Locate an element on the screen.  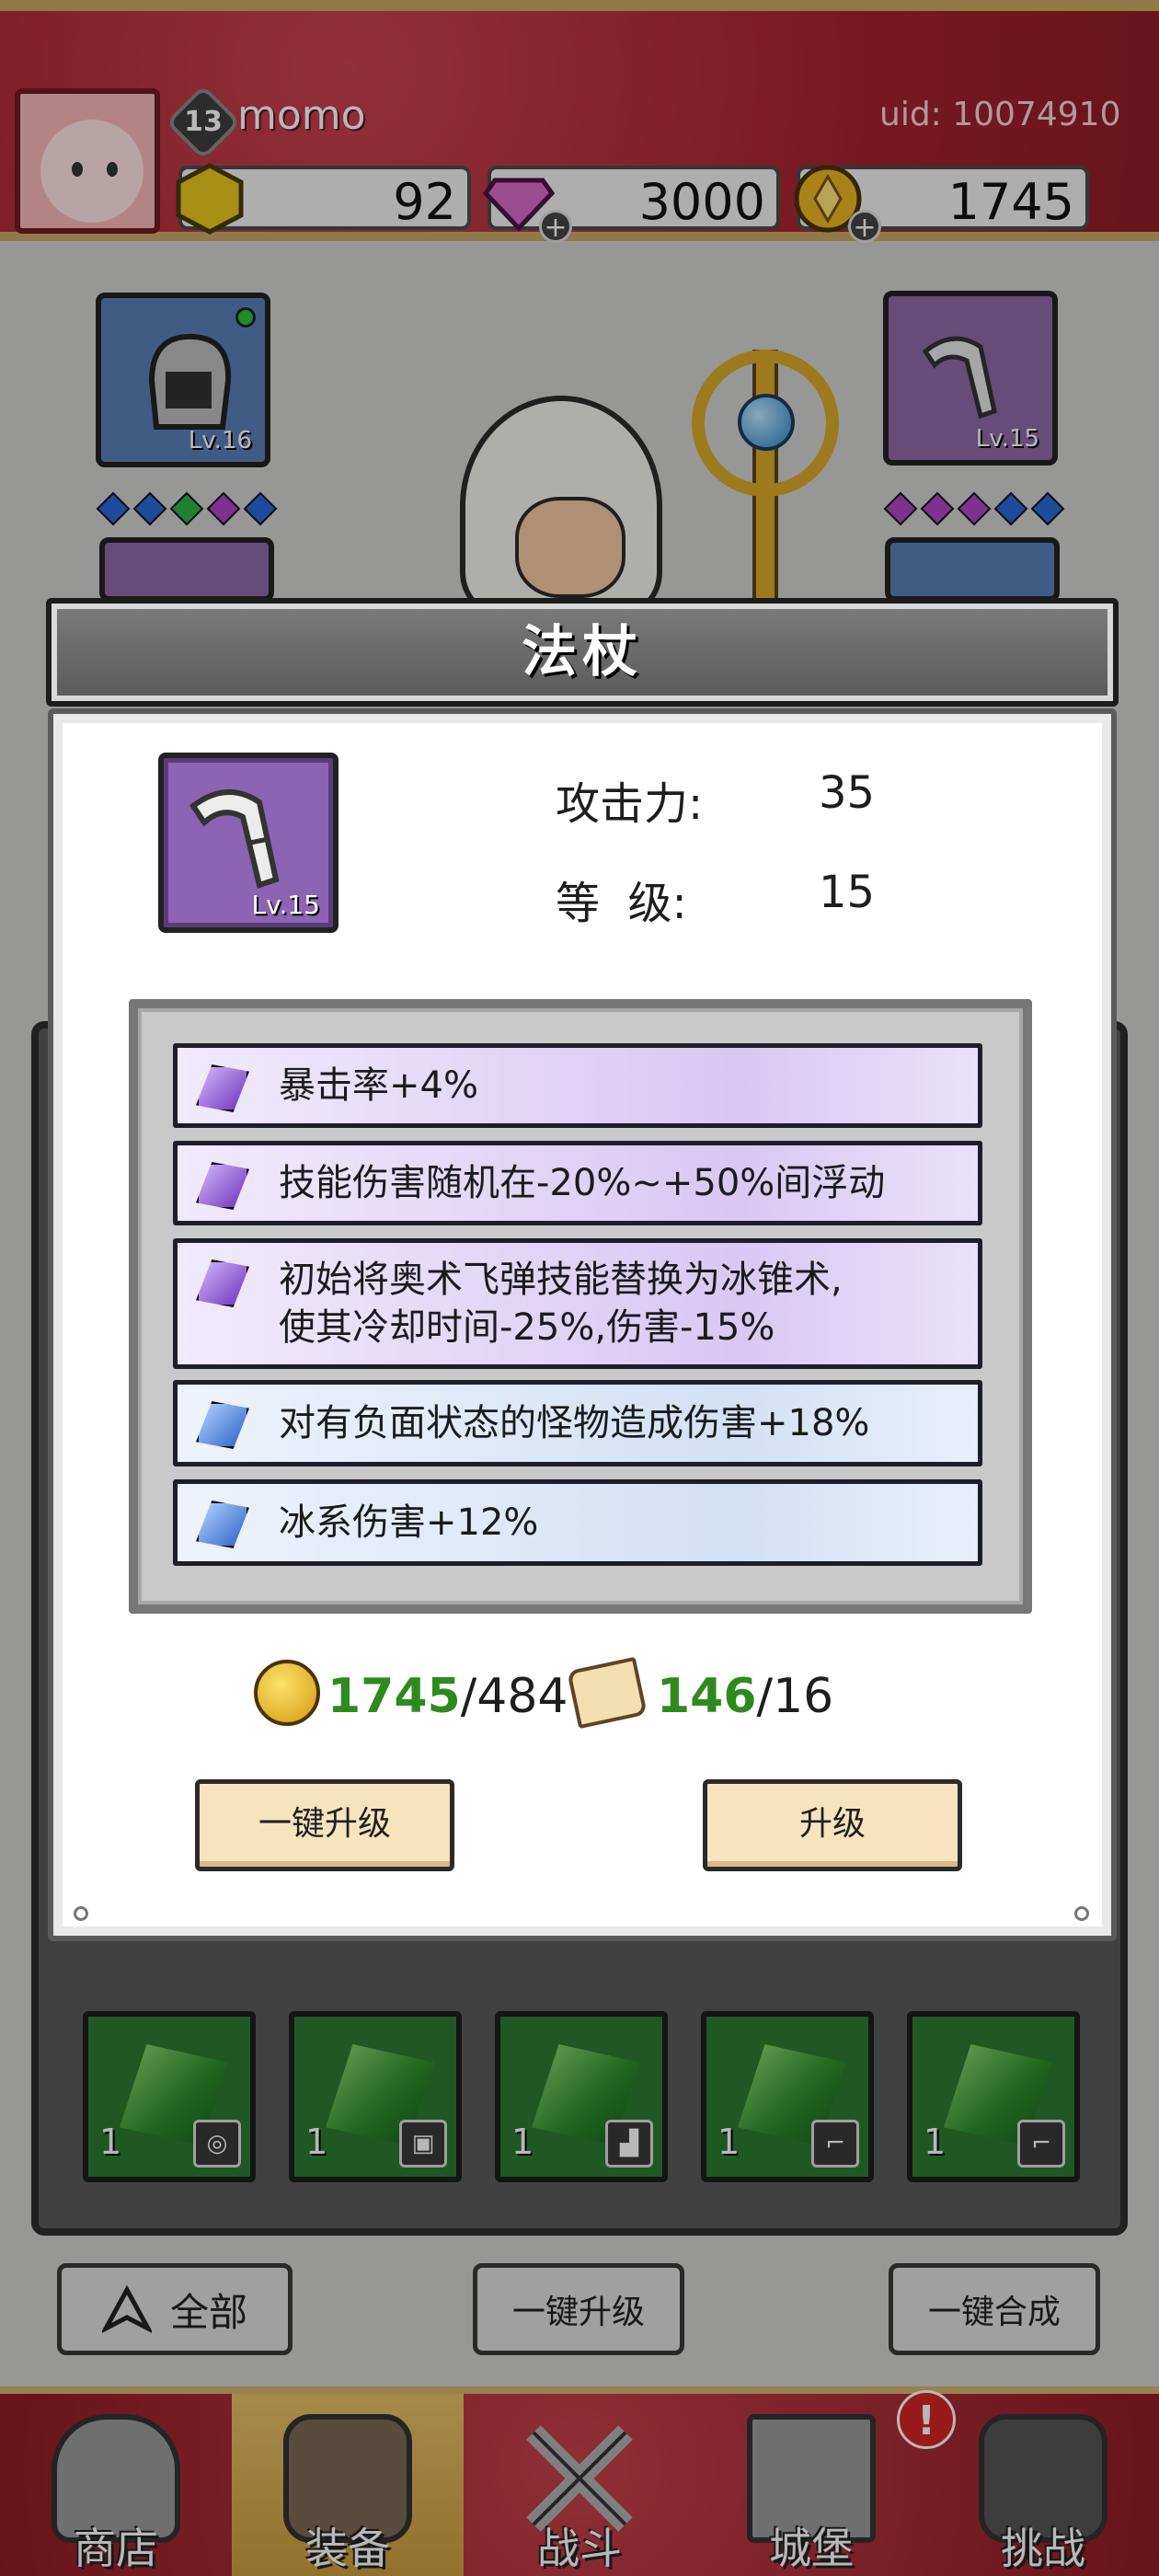
coin-icon is located at coordinates (287, 1693).